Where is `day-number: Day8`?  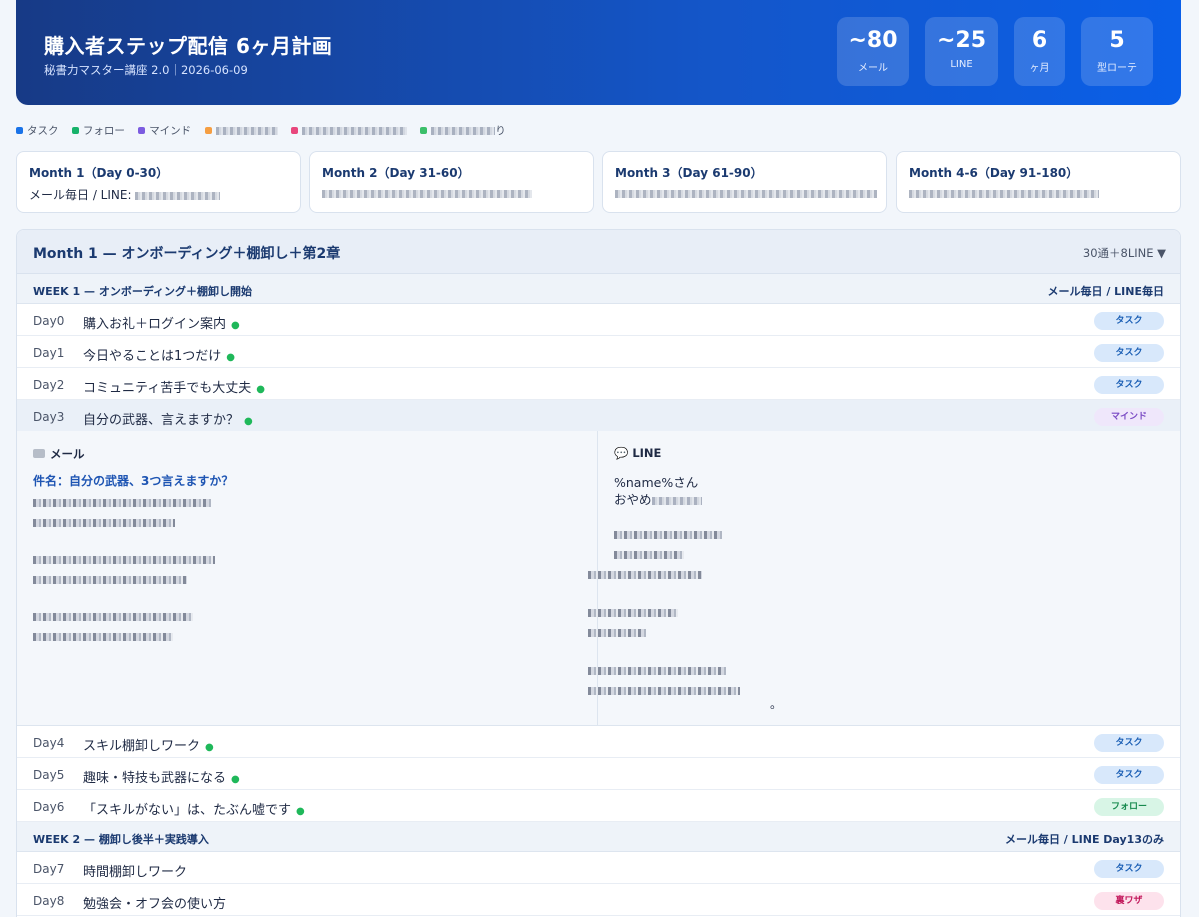 day-number: Day8 is located at coordinates (49, 901).